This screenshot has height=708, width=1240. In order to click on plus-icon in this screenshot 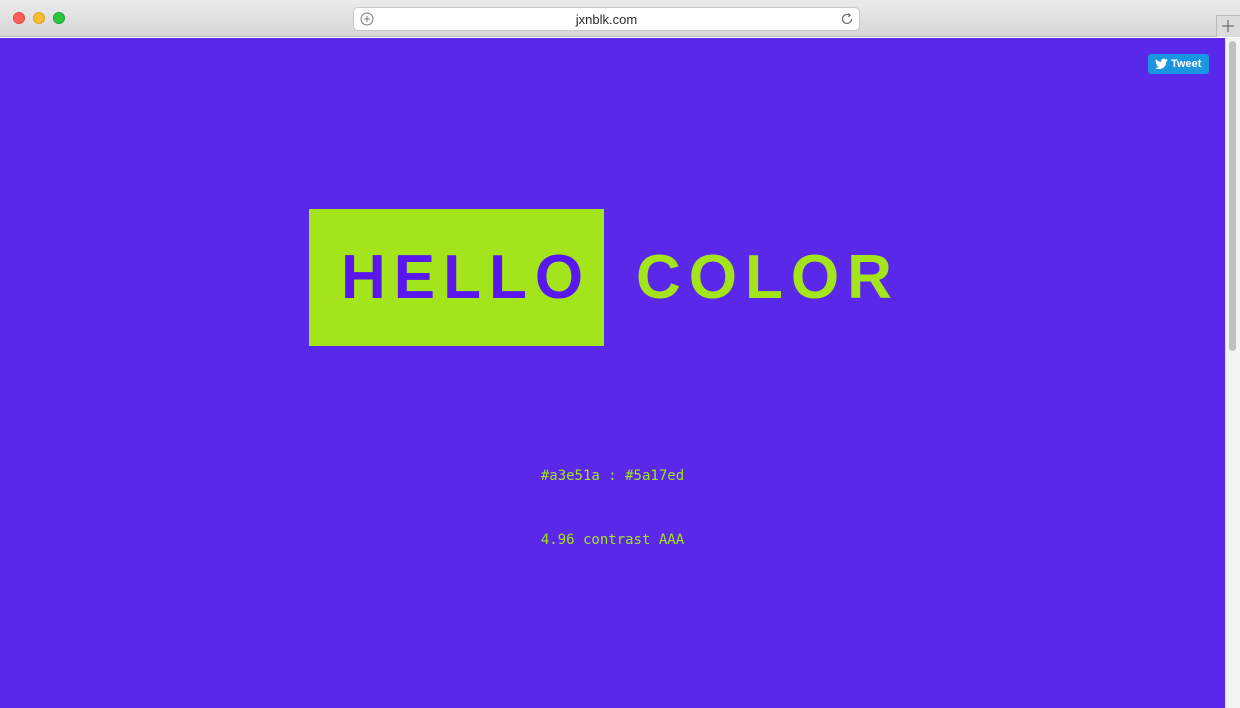, I will do `click(1228, 26)`.